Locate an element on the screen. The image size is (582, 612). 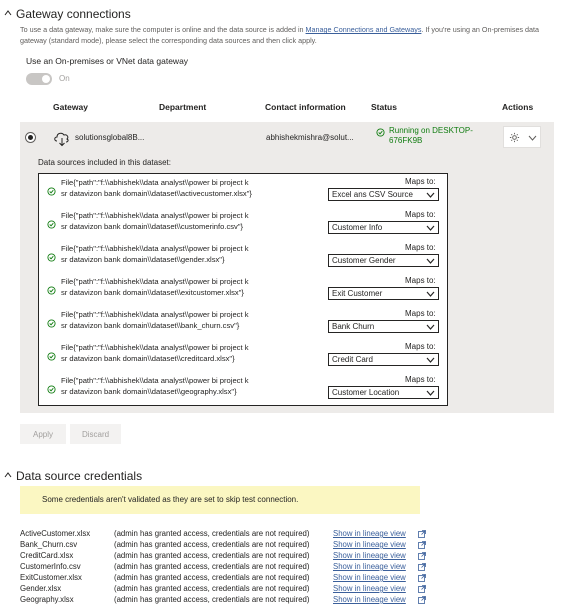
column-header-actions: Actions is located at coordinates (518, 107).